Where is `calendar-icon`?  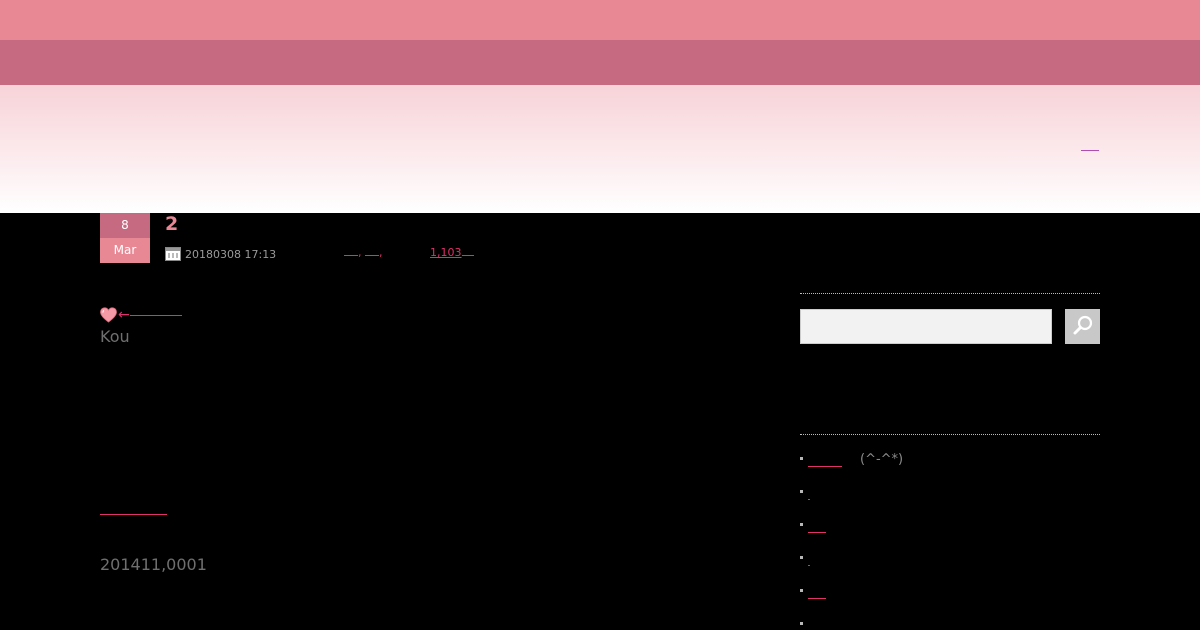 calendar-icon is located at coordinates (173, 254).